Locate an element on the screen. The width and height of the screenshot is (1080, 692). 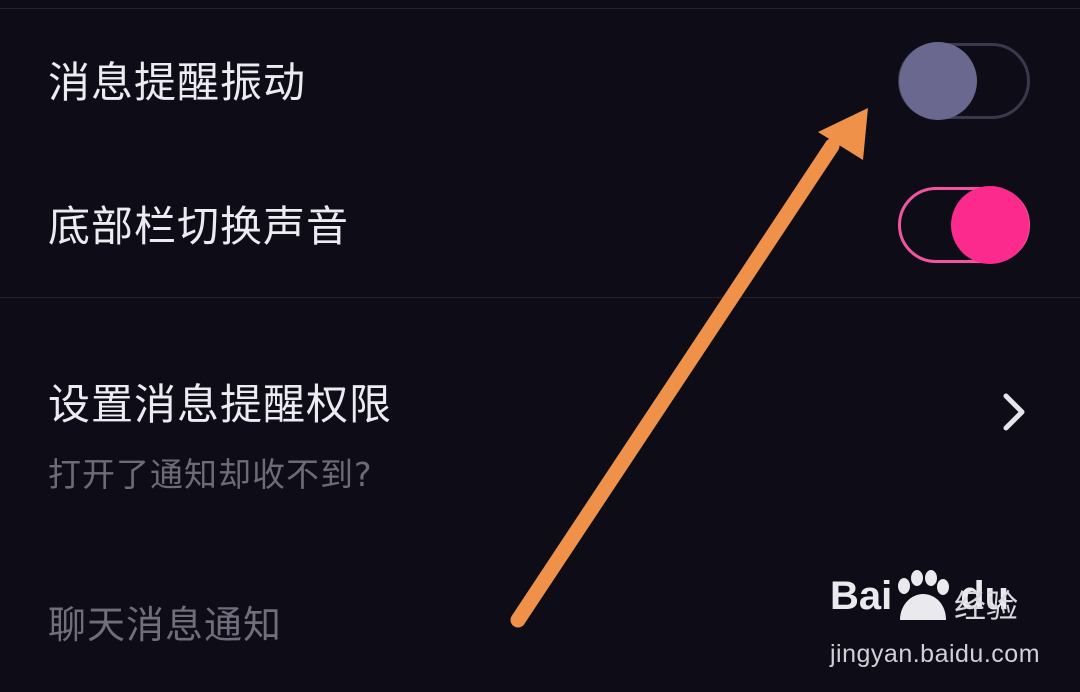
tab-sound-toggle is located at coordinates (964, 225).